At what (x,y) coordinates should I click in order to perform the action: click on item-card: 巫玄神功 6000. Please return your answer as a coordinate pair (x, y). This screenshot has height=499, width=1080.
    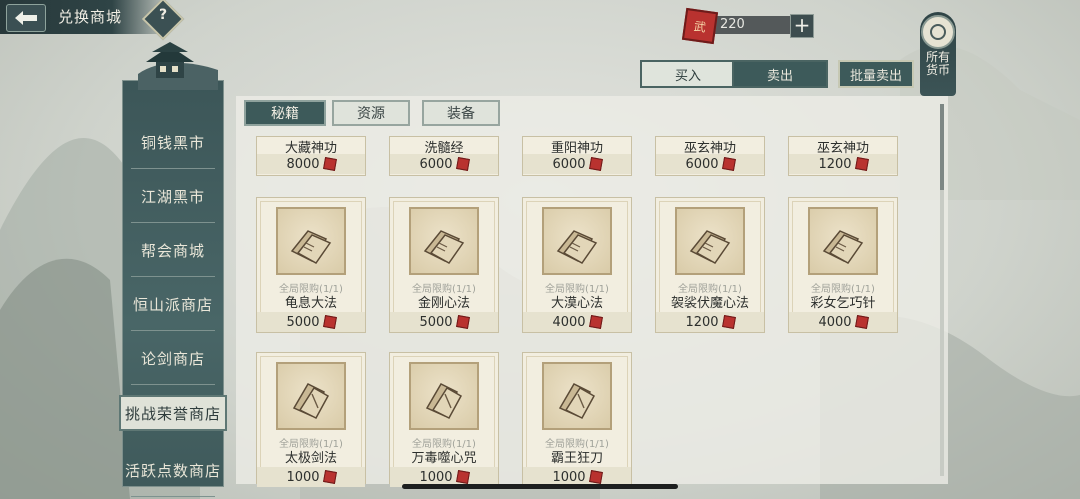
    Looking at the image, I should click on (710, 156).